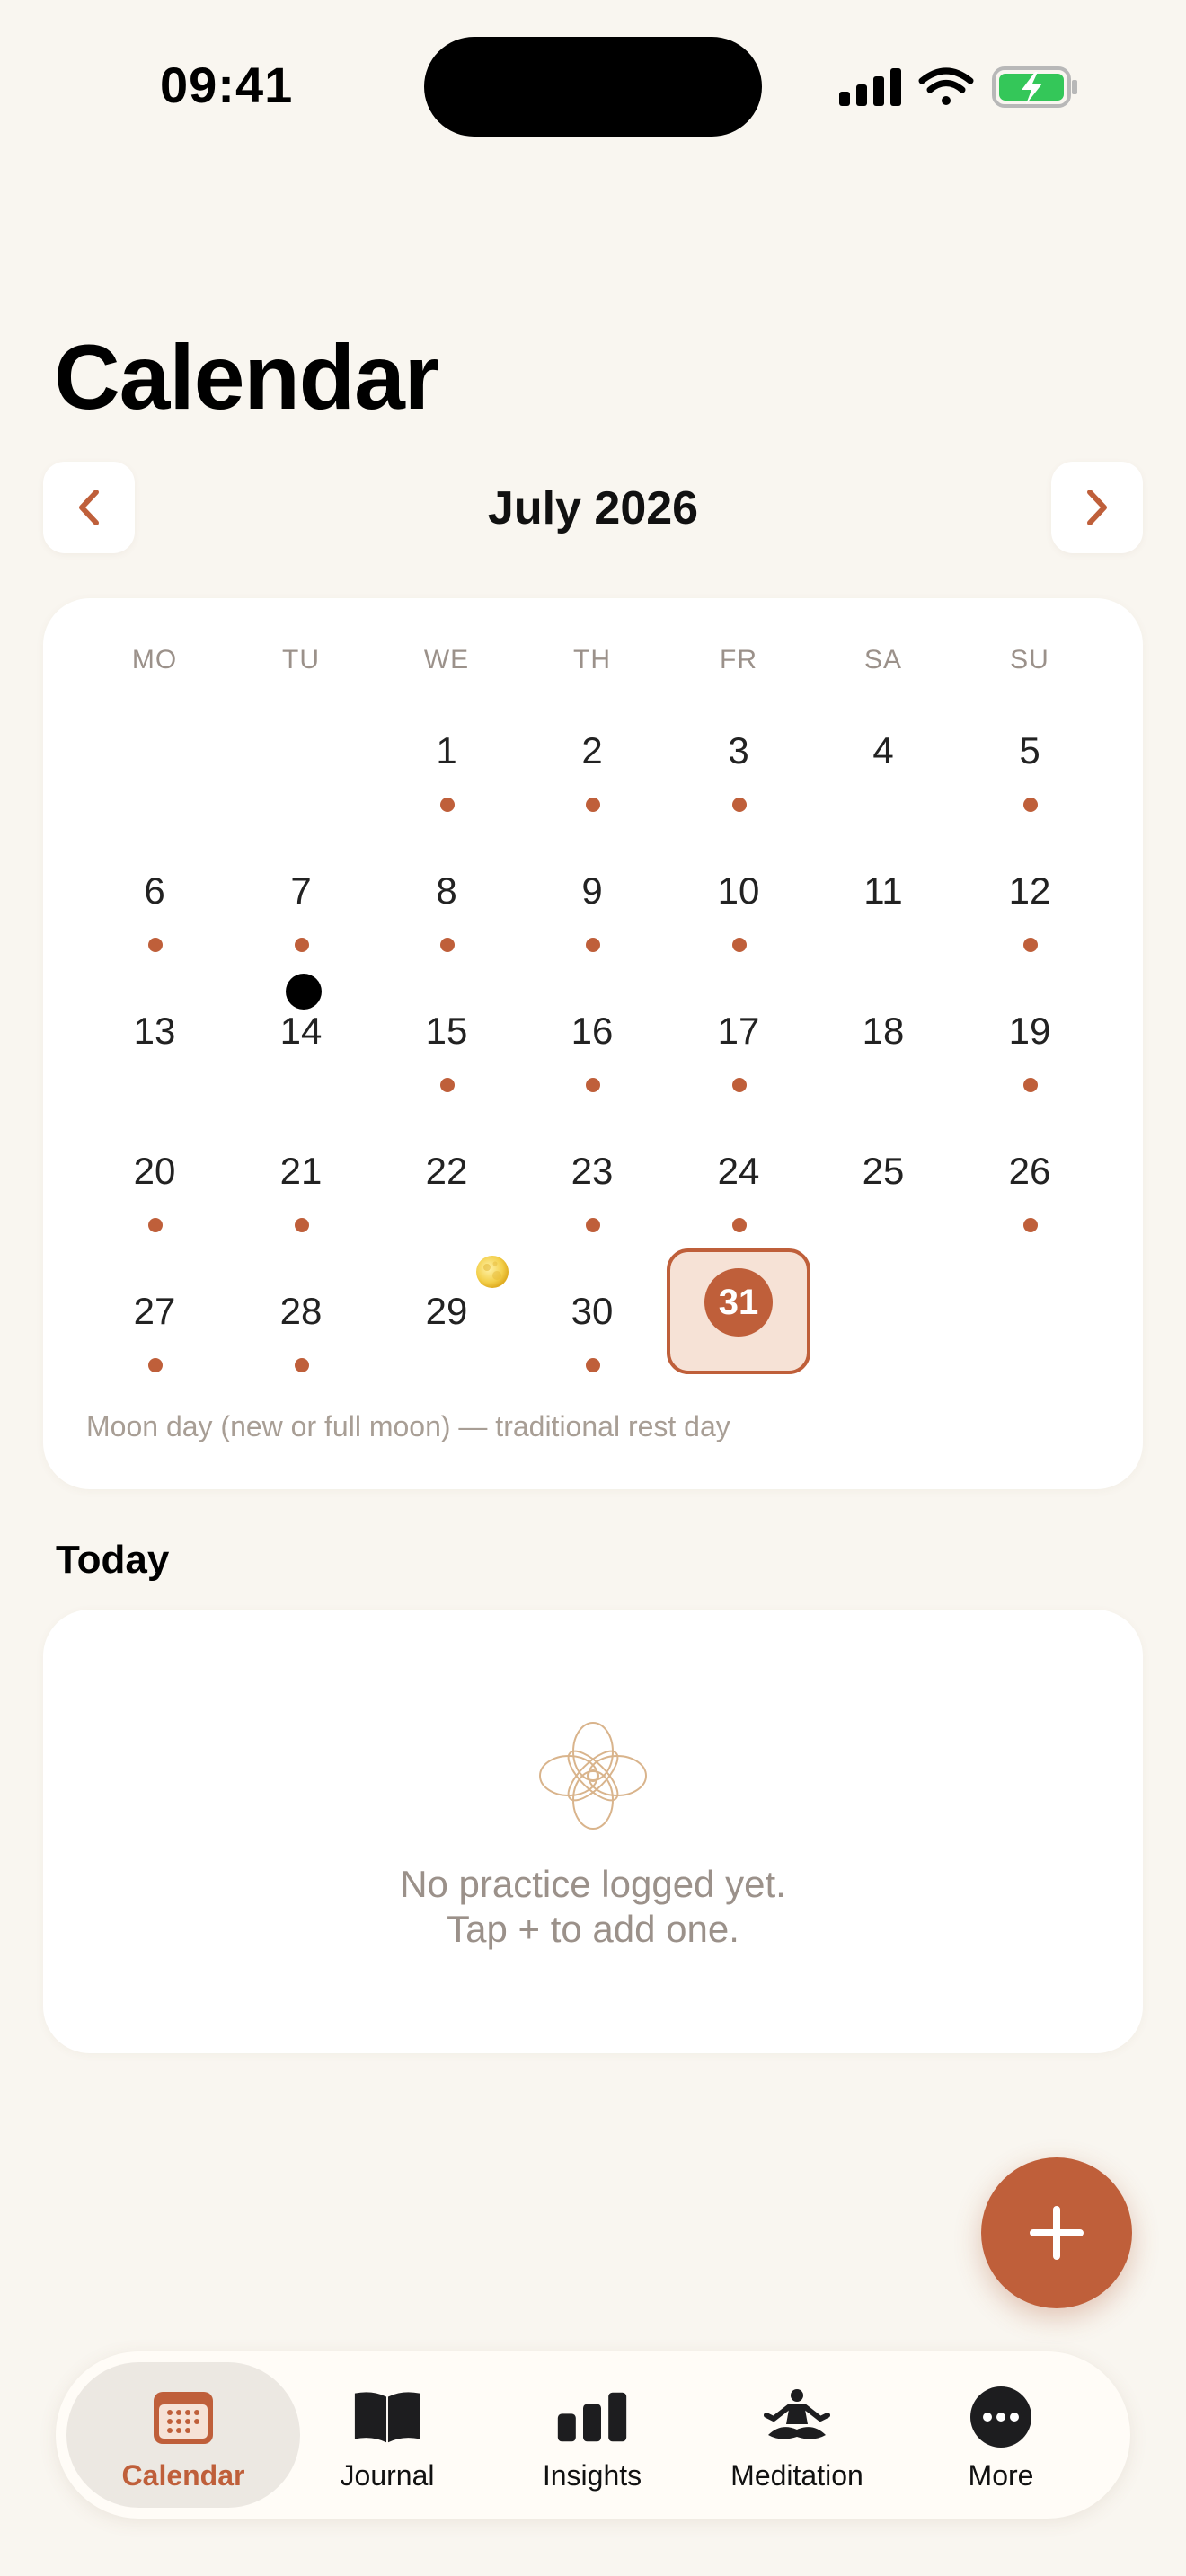 The image size is (1186, 2576). I want to click on weekday-label: TH, so click(592, 660).